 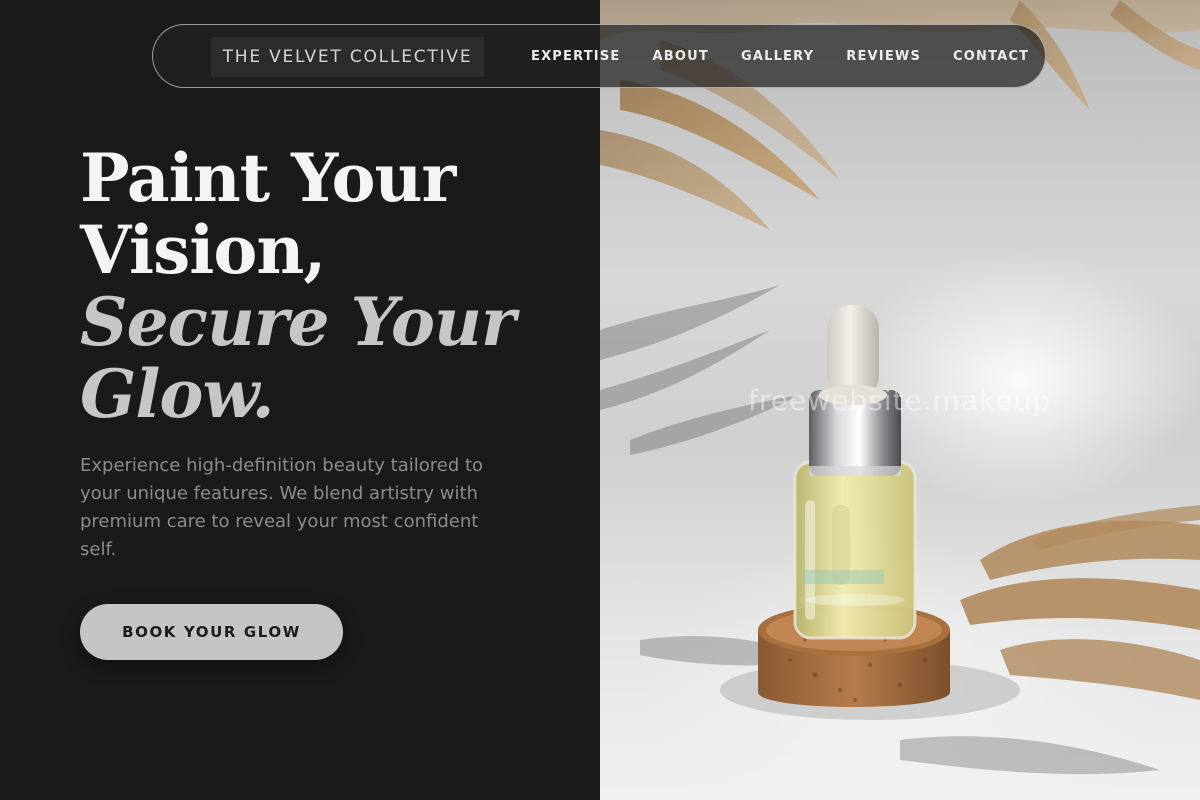 What do you see at coordinates (203, 250) in the screenshot?
I see `headline-line-2: Vision,` at bounding box center [203, 250].